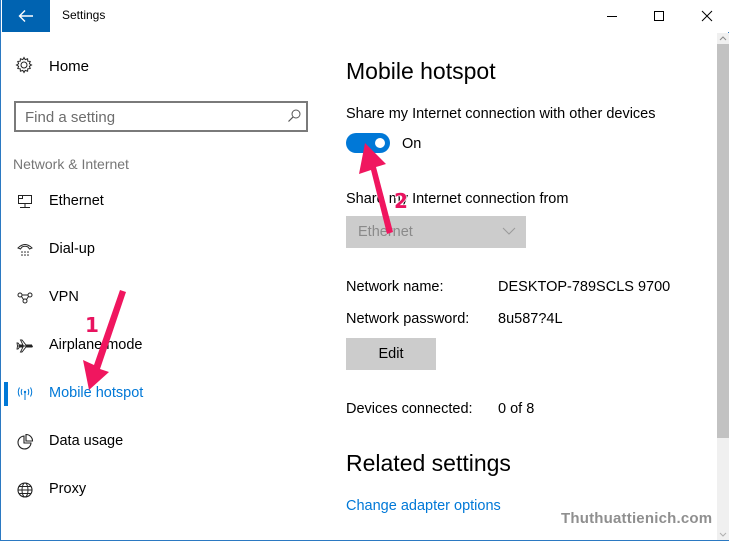 The image size is (729, 541). I want to click on related-settings-heading: Related settings, so click(428, 463).